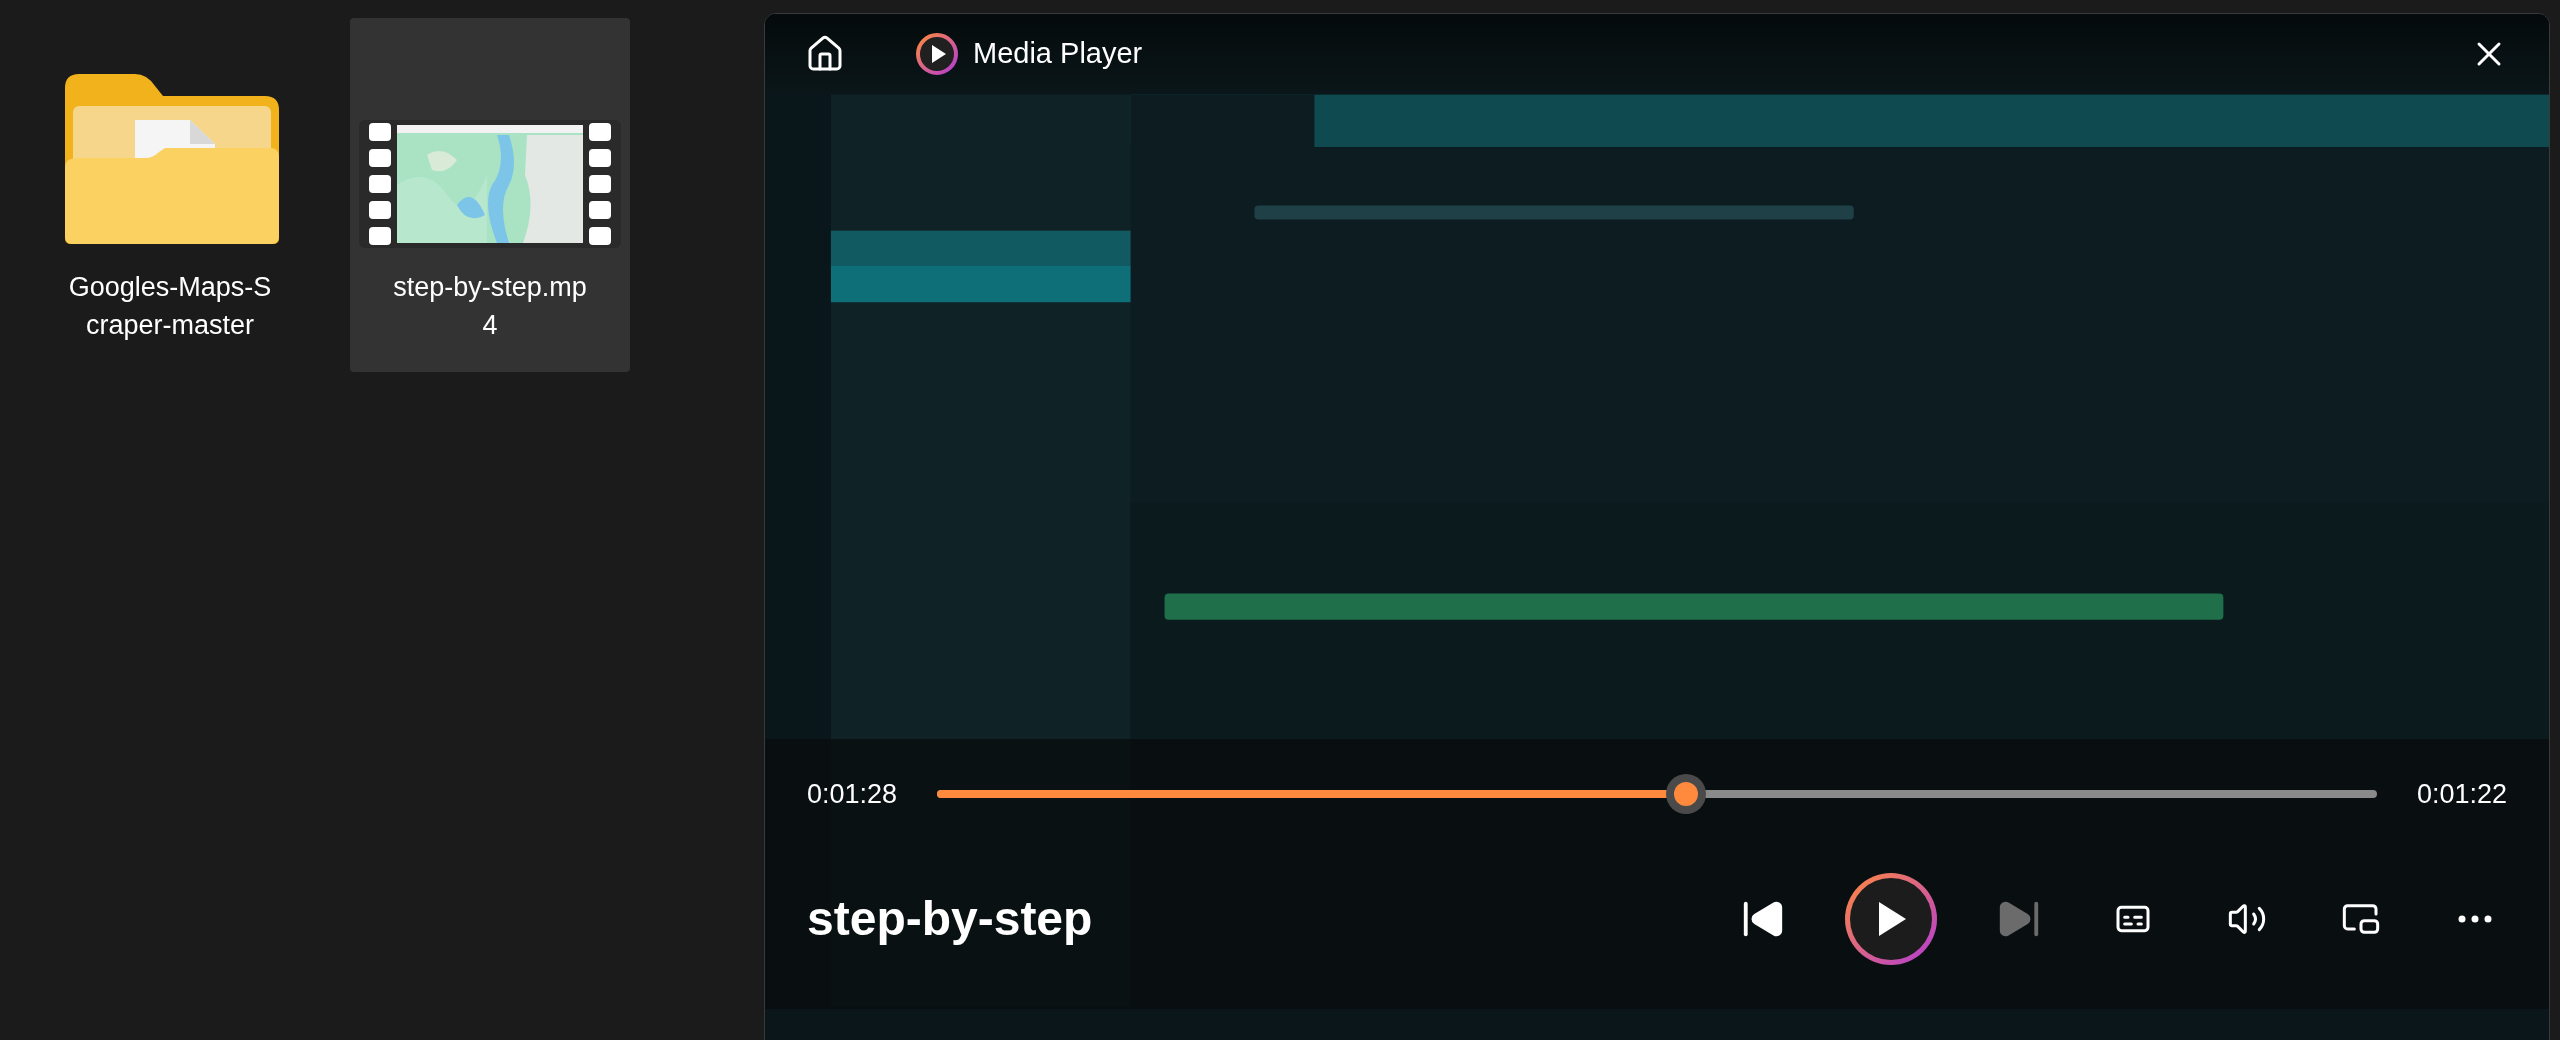 The image size is (2560, 1040). What do you see at coordinates (1657, 794) in the screenshot?
I see `seek-bar` at bounding box center [1657, 794].